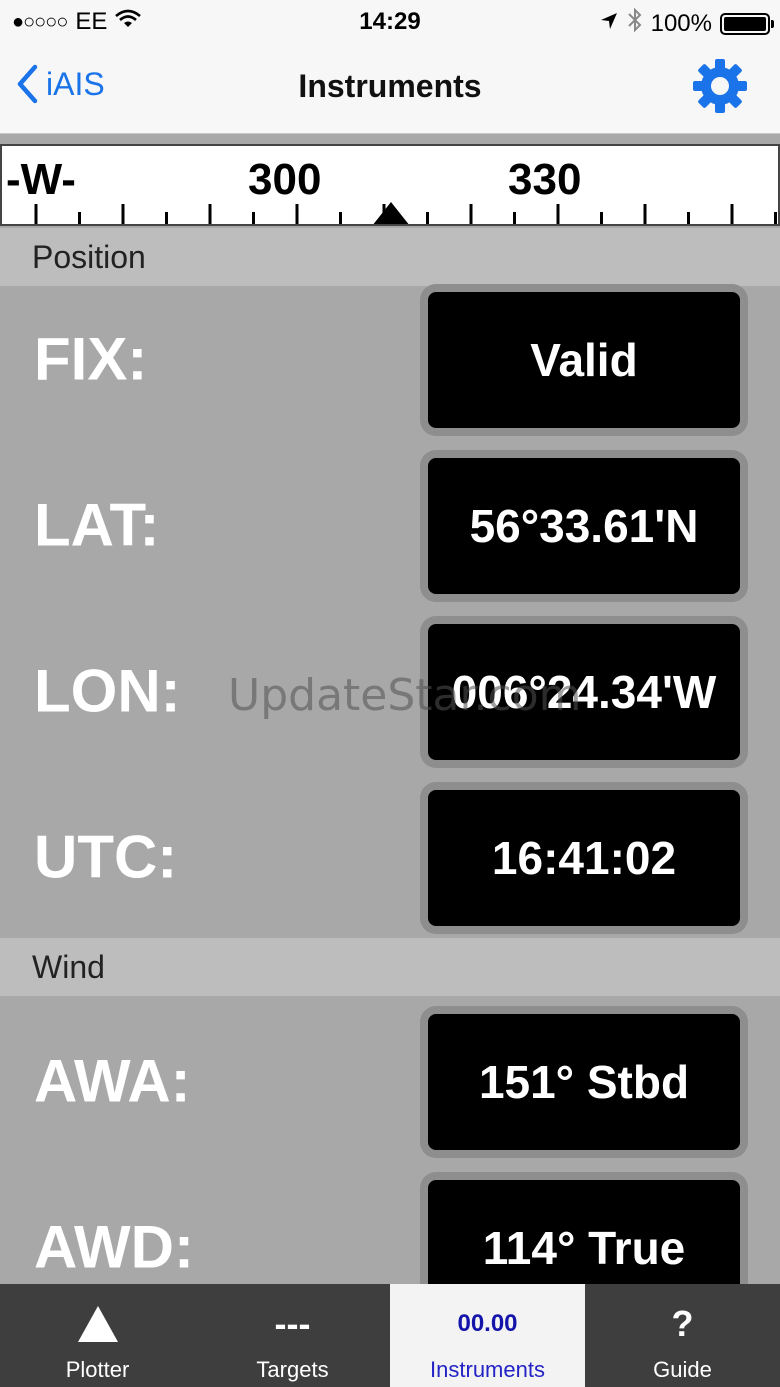  What do you see at coordinates (390, 1081) in the screenshot?
I see `row-awa: AWA: 151° Stbd` at bounding box center [390, 1081].